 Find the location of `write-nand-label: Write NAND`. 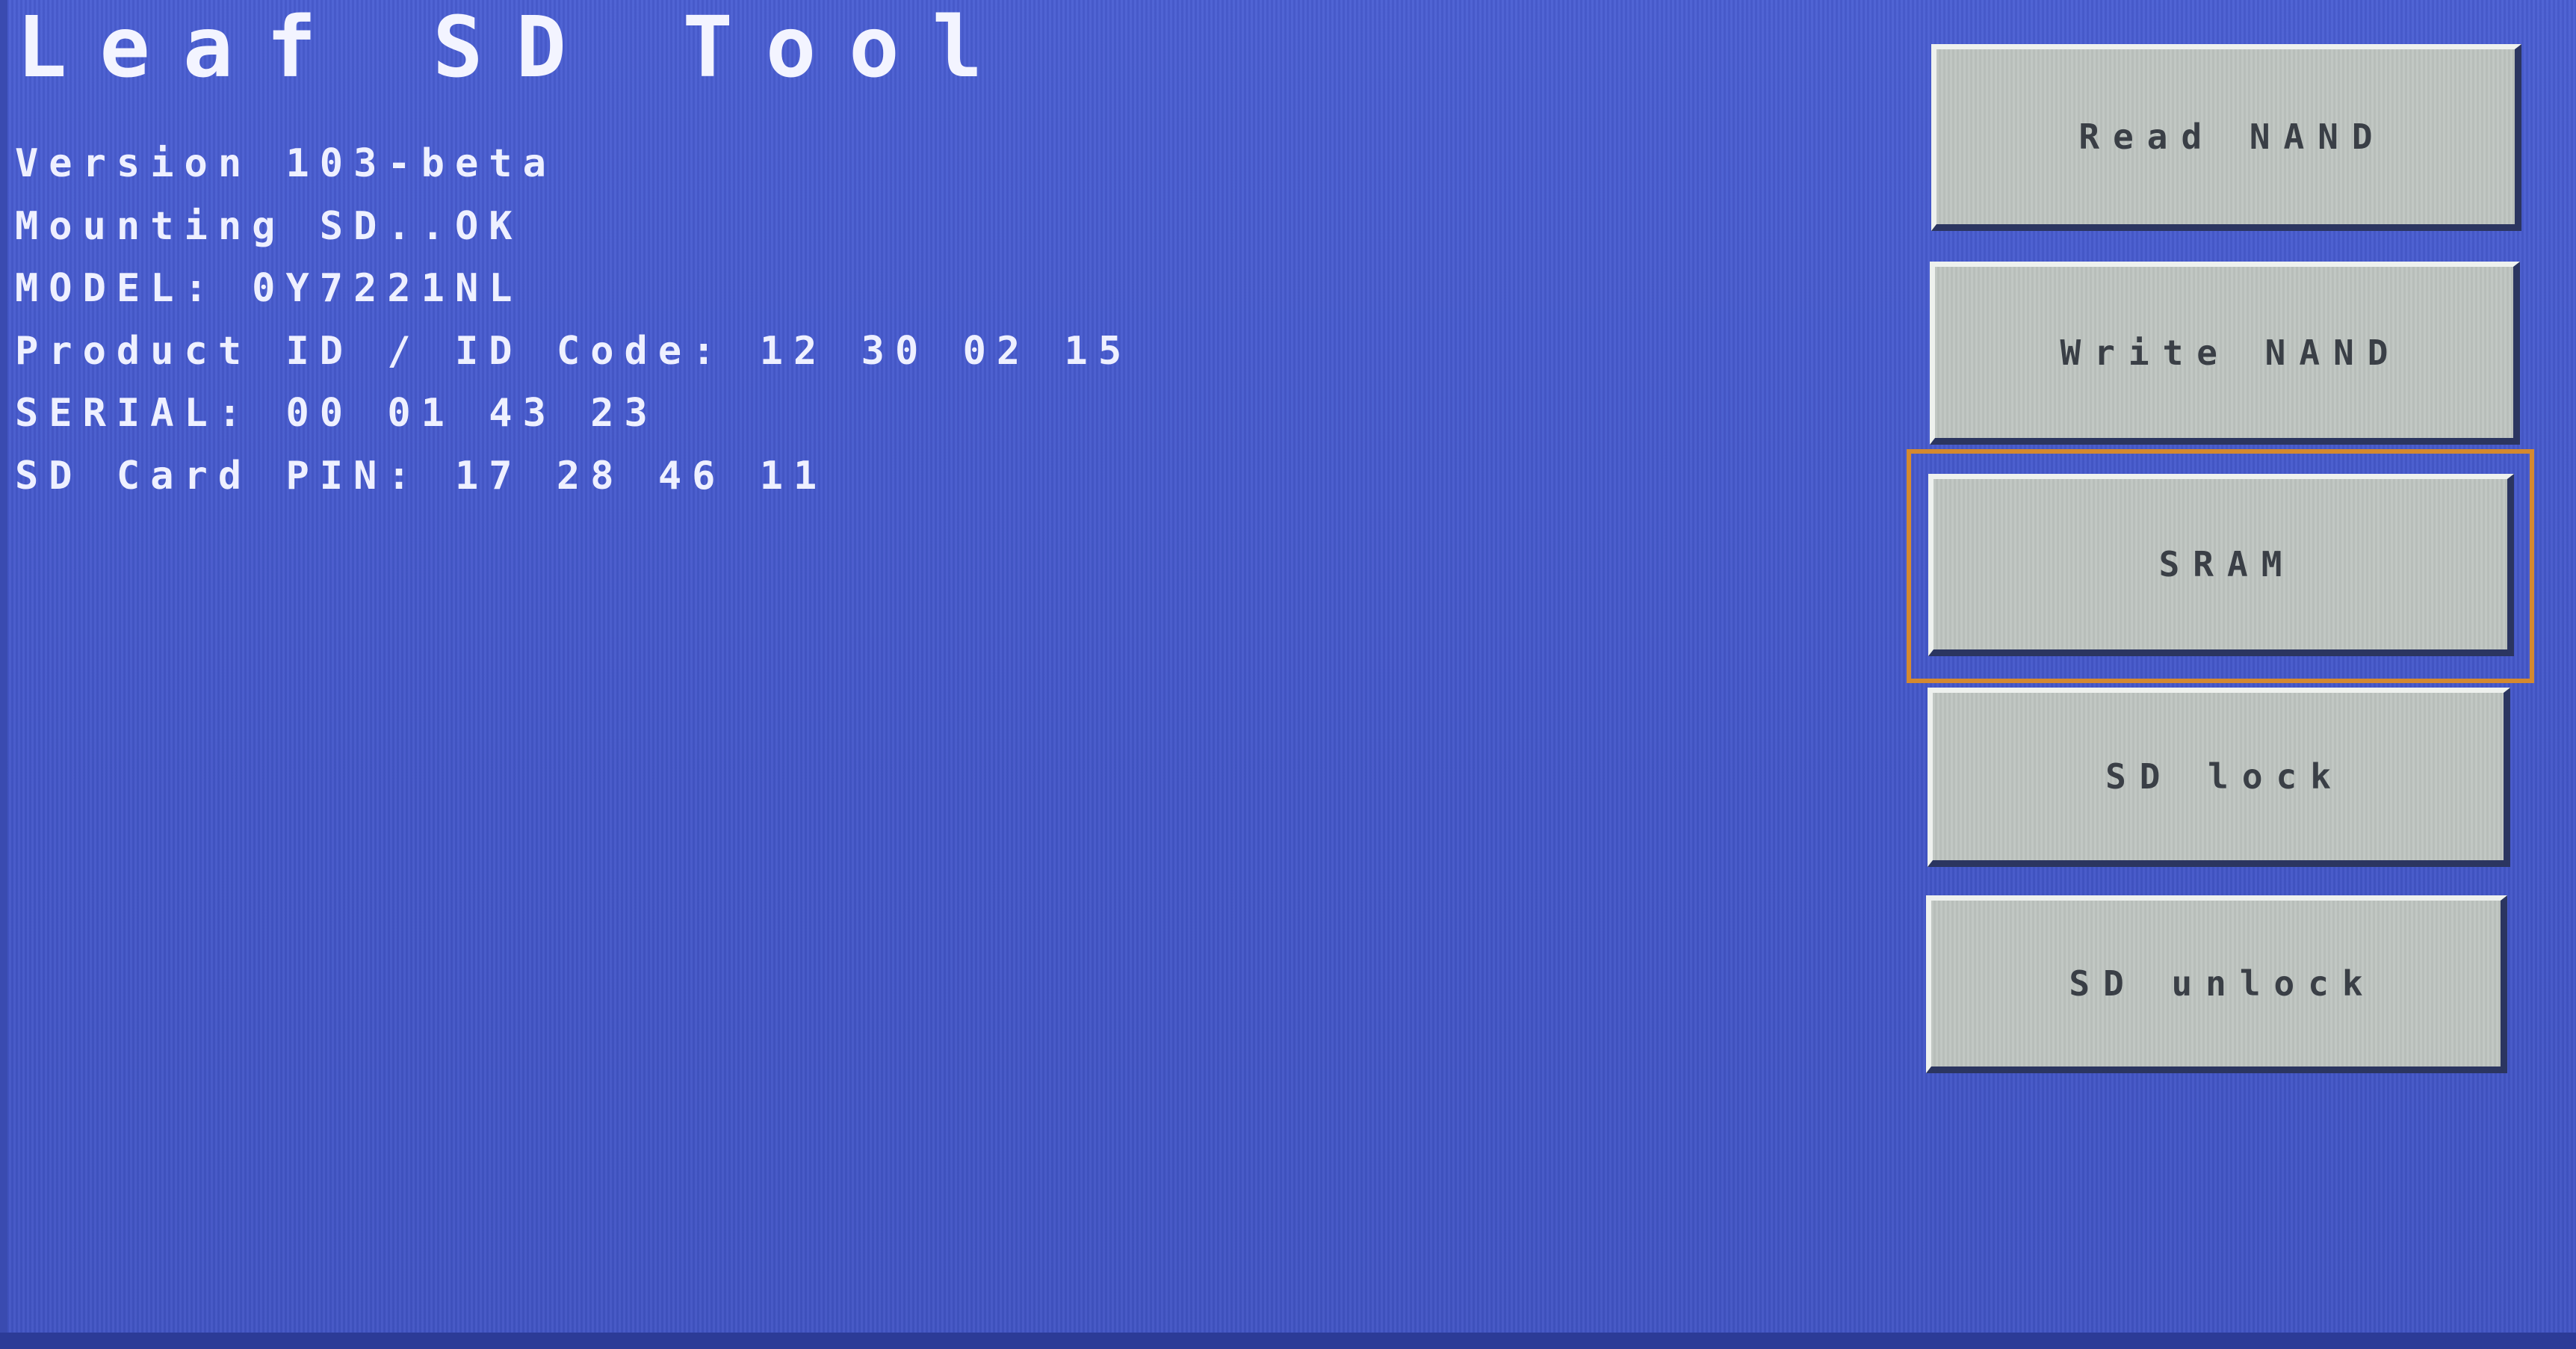

write-nand-label: Write NAND is located at coordinates (2231, 352).